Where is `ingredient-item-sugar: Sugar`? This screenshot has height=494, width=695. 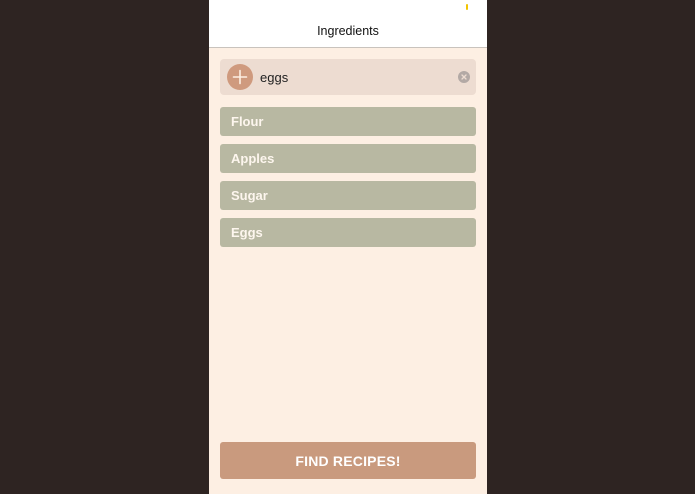 ingredient-item-sugar: Sugar is located at coordinates (348, 195).